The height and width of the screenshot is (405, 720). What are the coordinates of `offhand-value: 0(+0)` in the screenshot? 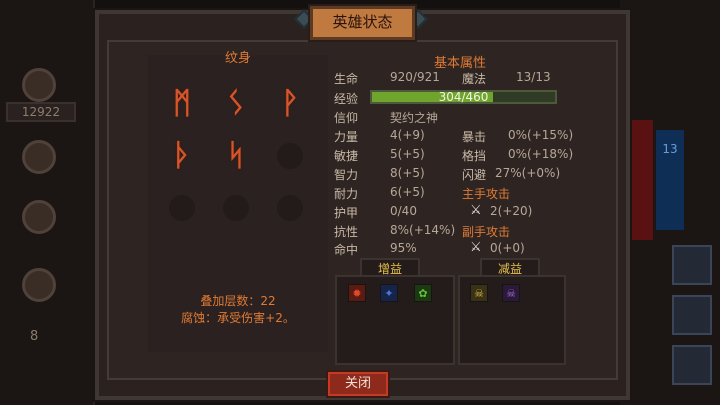 It's located at (507, 248).